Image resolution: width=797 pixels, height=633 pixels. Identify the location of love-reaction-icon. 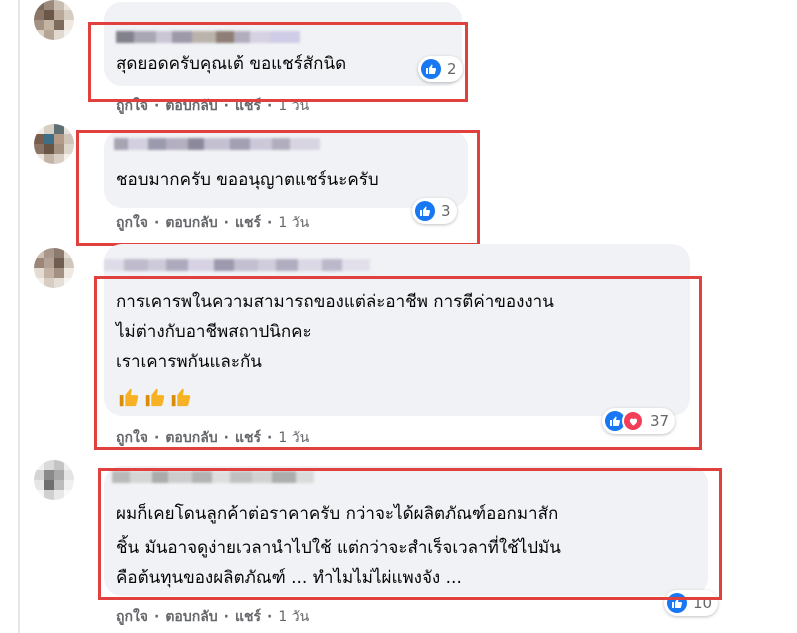
(633, 421).